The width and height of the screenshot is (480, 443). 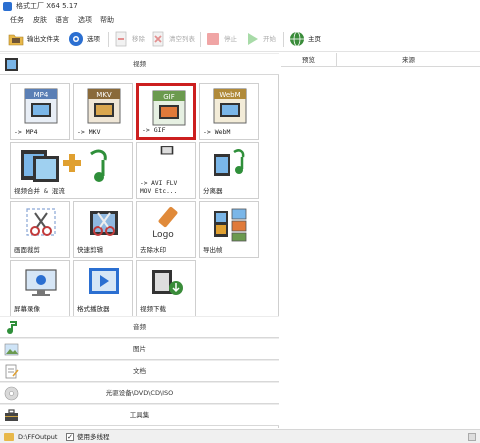 What do you see at coordinates (307, 39) in the screenshot?
I see `home-button: 主页` at bounding box center [307, 39].